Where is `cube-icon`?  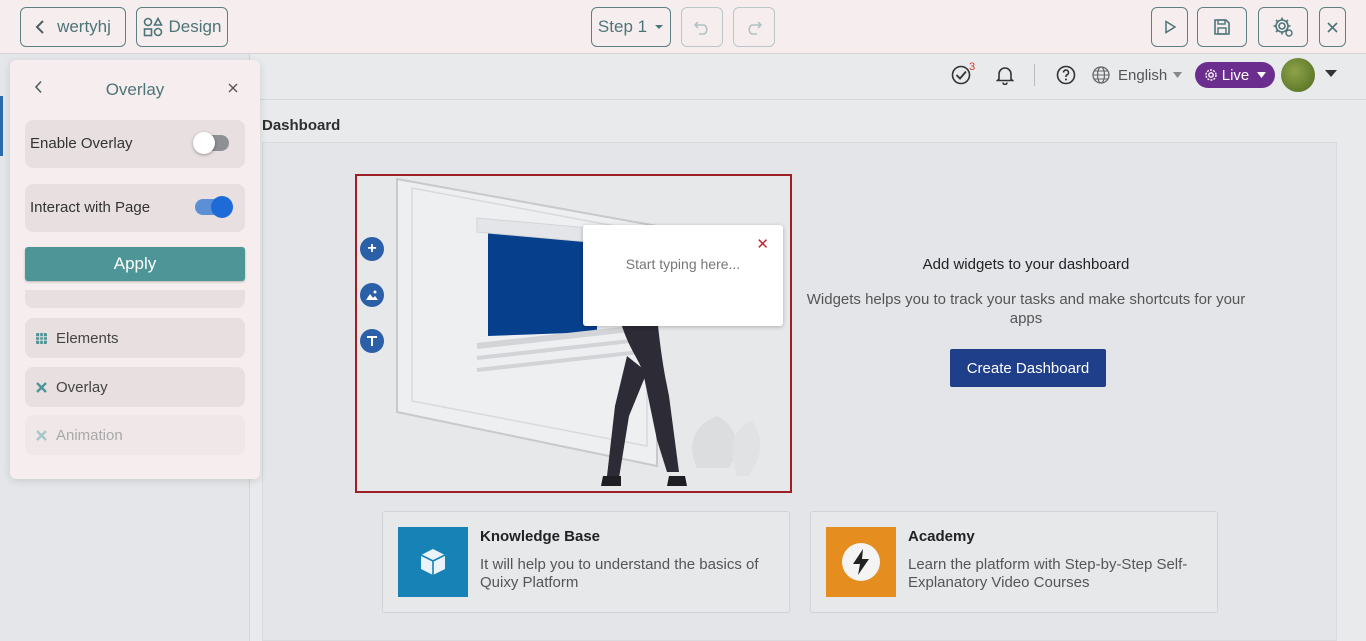
cube-icon is located at coordinates (433, 562).